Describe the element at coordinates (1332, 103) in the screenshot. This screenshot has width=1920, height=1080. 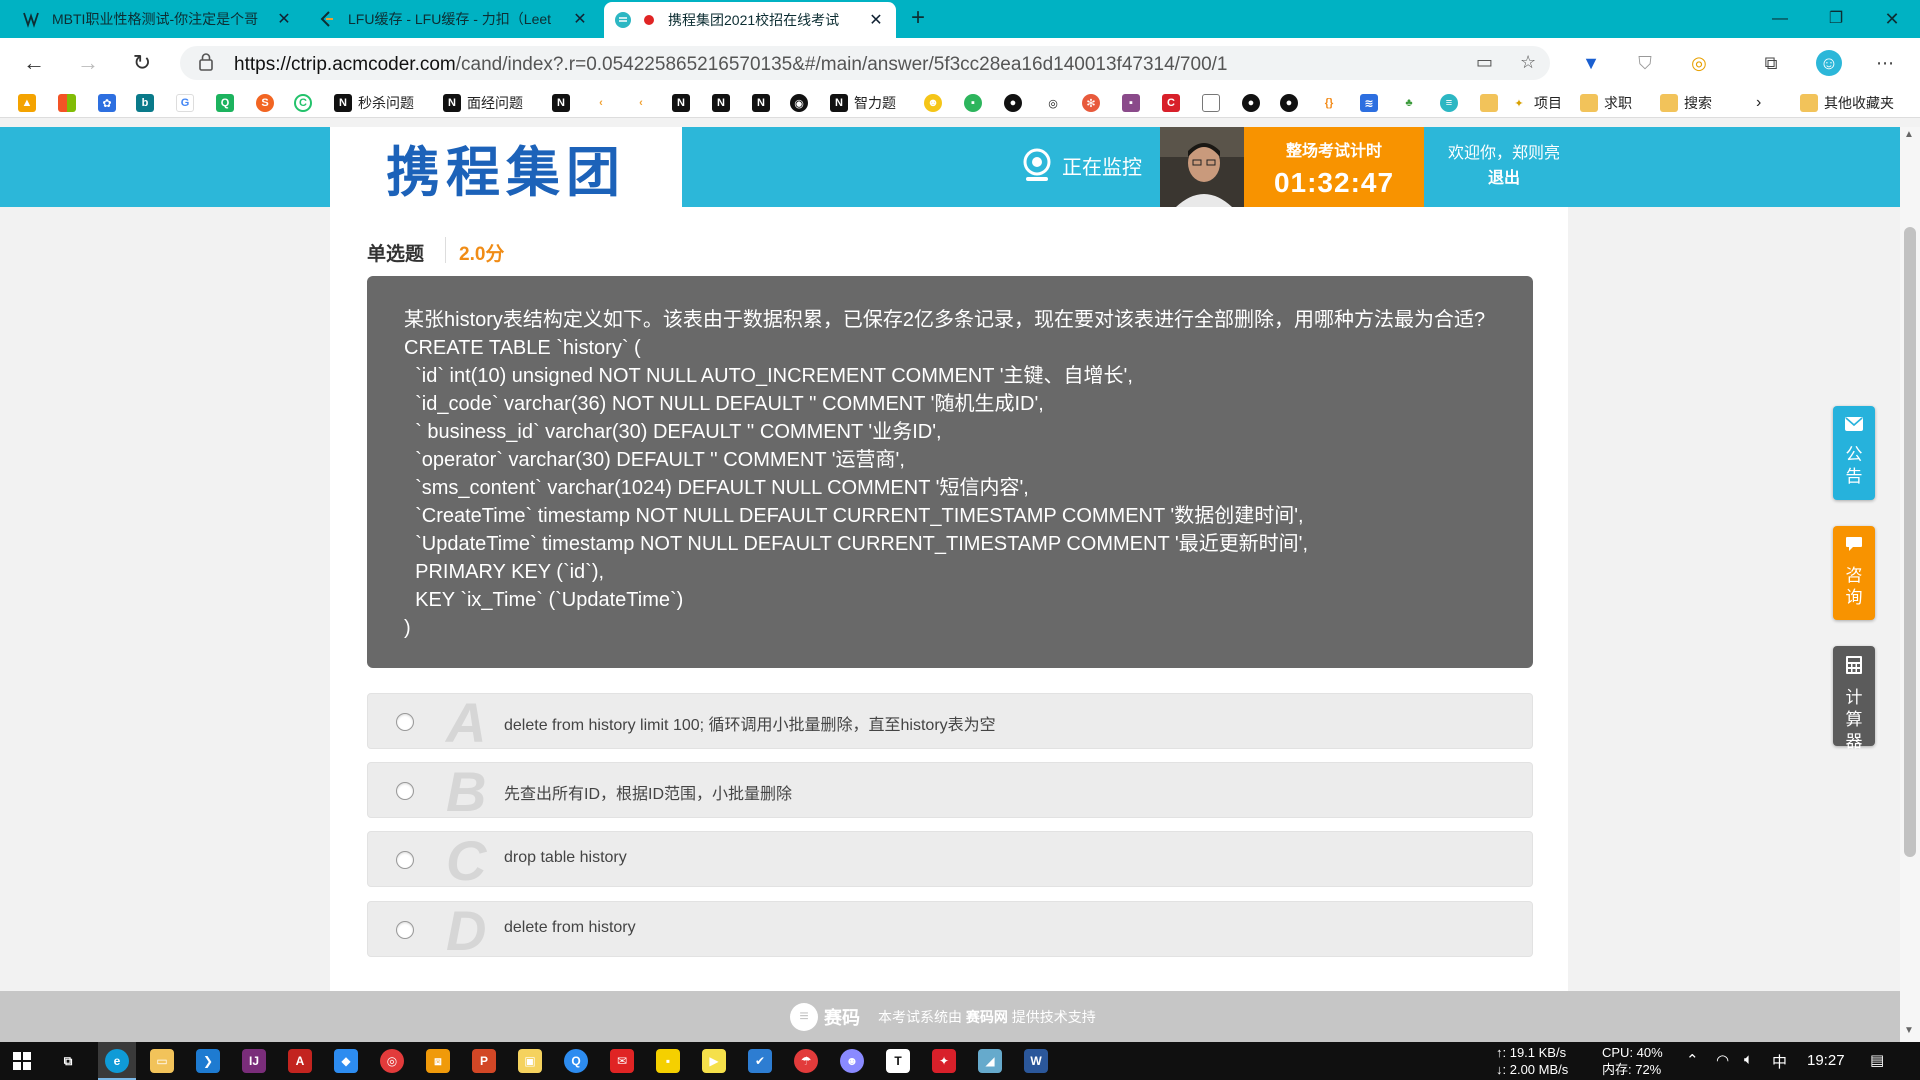
I see `bookmark-favicon: {}` at that location.